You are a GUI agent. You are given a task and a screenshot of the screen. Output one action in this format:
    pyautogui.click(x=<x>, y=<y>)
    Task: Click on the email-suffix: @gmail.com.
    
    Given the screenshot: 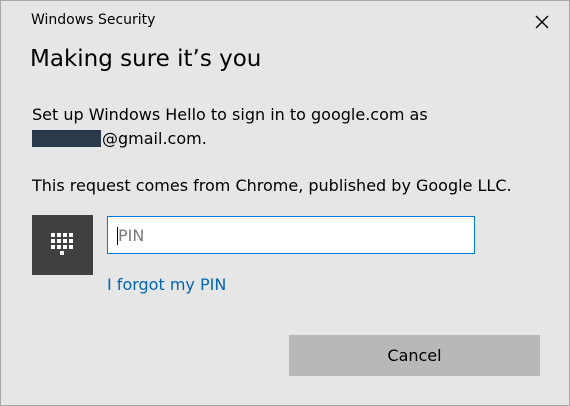 What is the action you would take?
    pyautogui.click(x=154, y=138)
    